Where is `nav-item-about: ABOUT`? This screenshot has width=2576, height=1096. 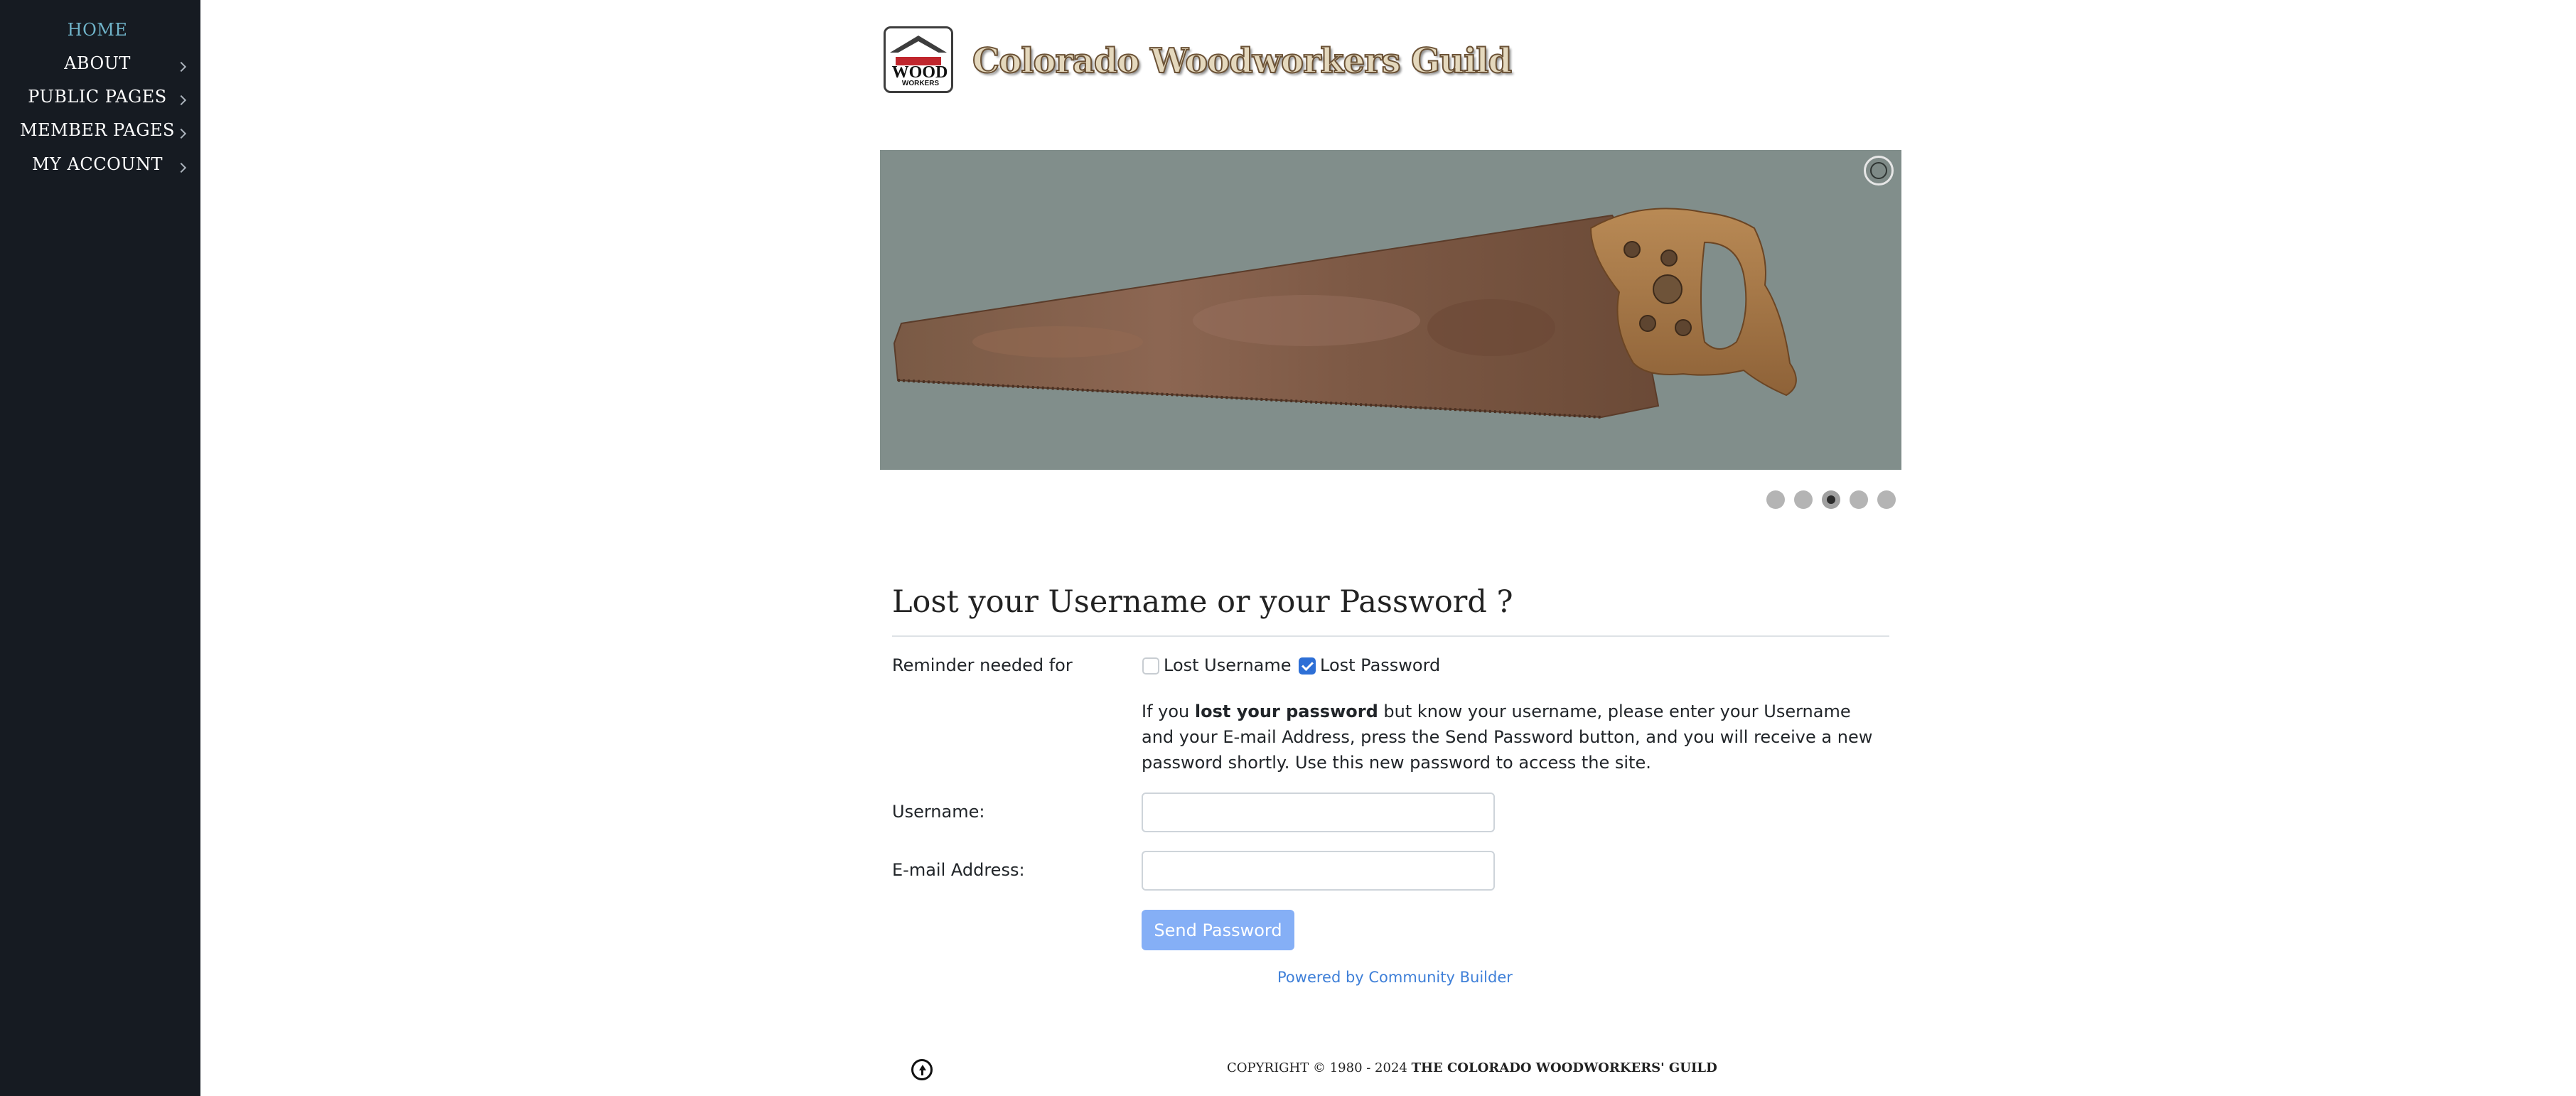 nav-item-about: ABOUT is located at coordinates (100, 63).